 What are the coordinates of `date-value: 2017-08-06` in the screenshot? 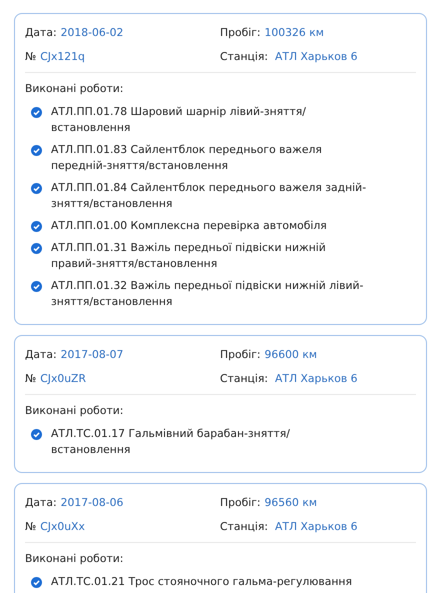 It's located at (92, 503).